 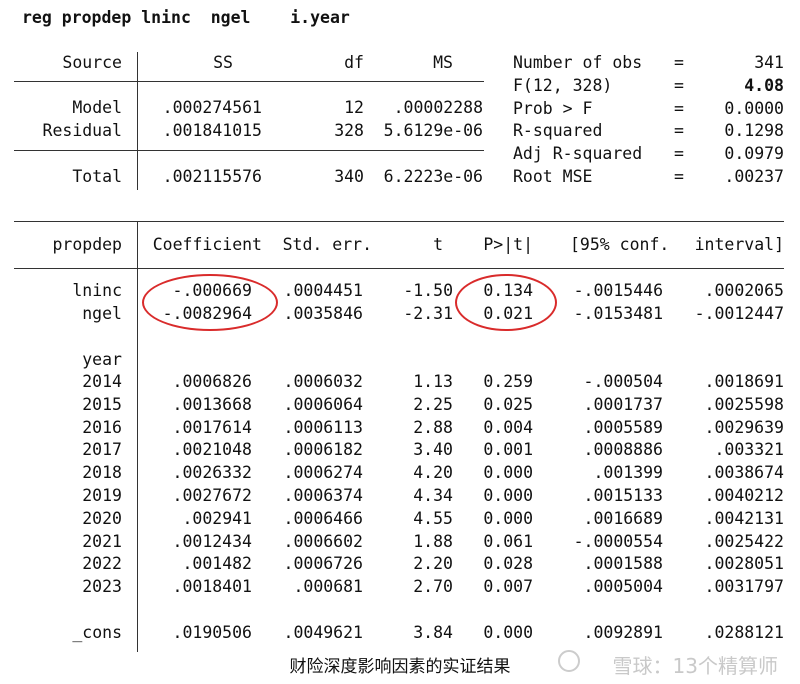 I want to click on se-value: .0006182, so click(x=323, y=449).